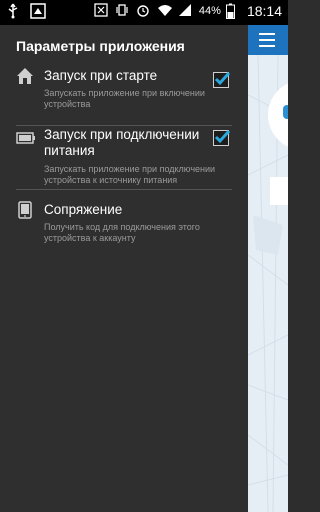 Image resolution: width=320 pixels, height=512 pixels. I want to click on home-icon, so click(25, 76).